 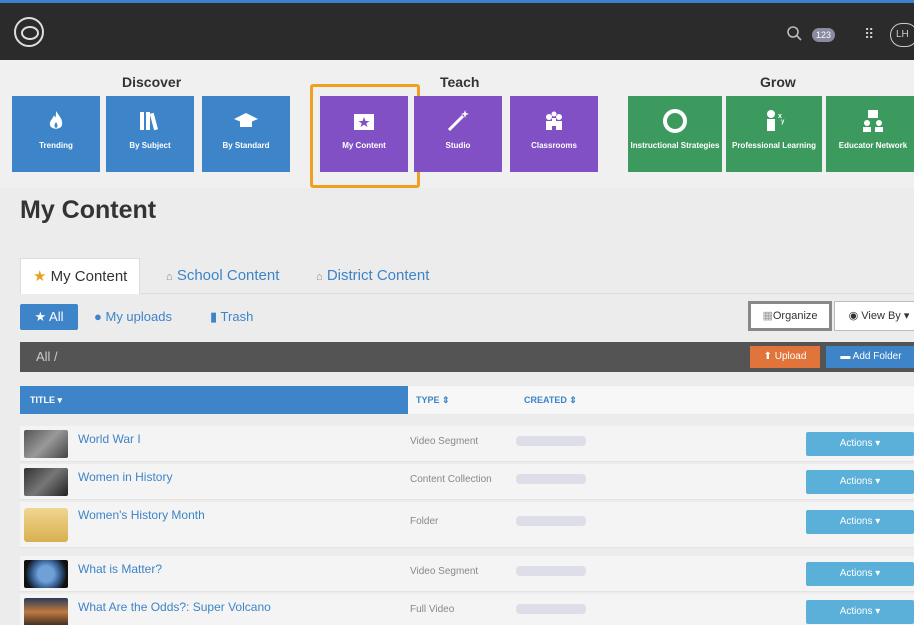 What do you see at coordinates (56, 120) in the screenshot?
I see `flame-icon` at bounding box center [56, 120].